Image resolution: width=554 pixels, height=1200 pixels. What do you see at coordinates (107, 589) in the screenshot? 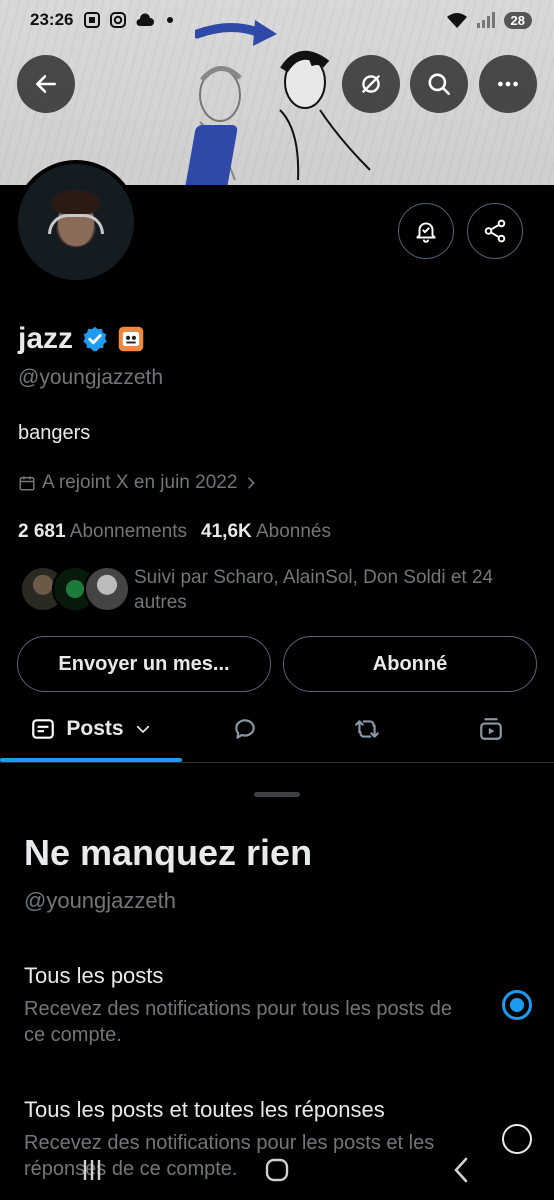
I see `follower-avatar` at bounding box center [107, 589].